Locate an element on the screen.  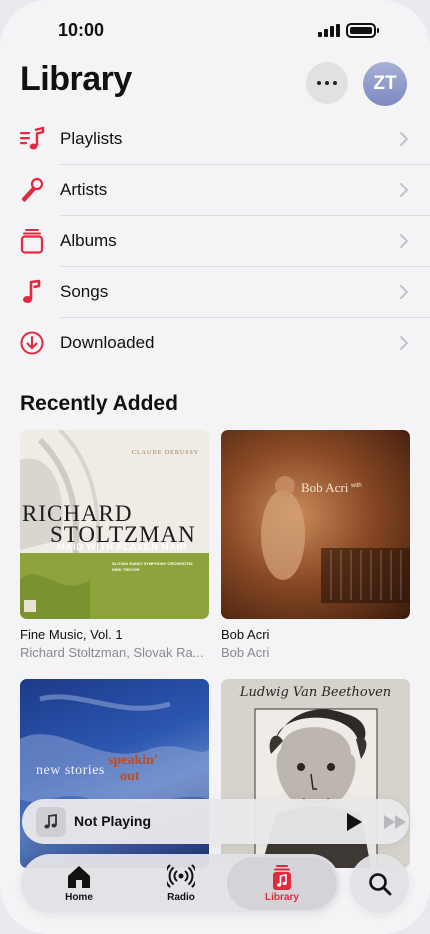
album-cover-art is located at coordinates (335, 539).